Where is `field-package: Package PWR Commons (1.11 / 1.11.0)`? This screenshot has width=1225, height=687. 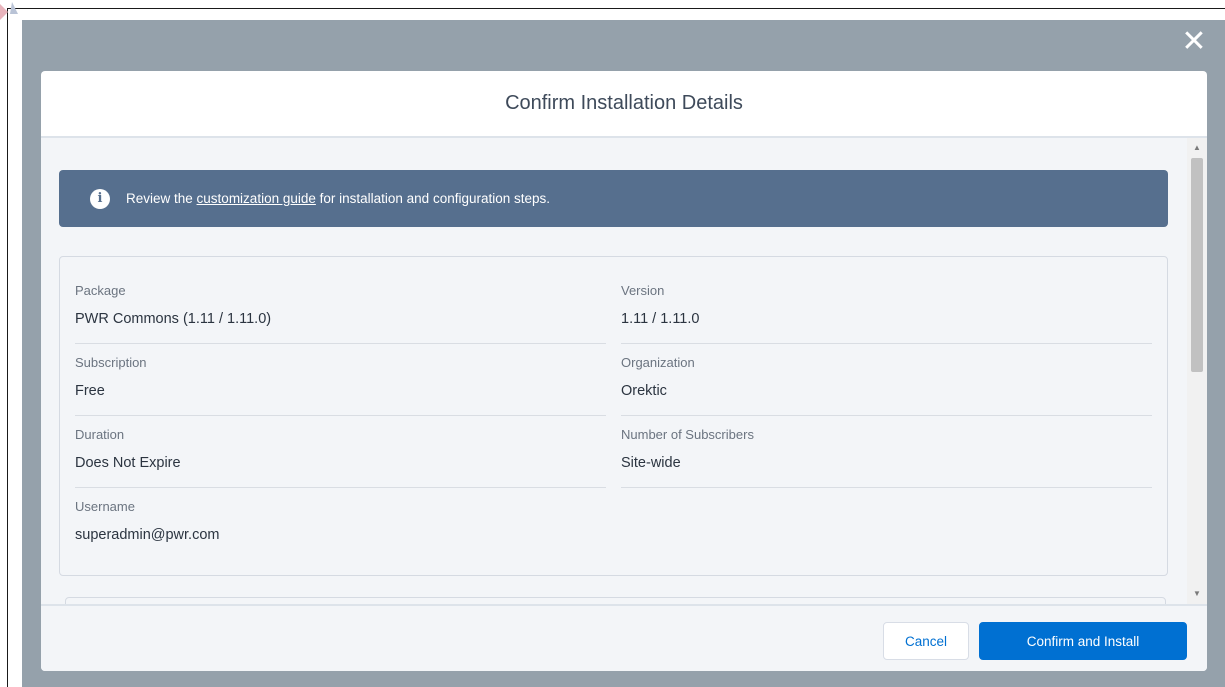 field-package: Package PWR Commons (1.11 / 1.11.0) is located at coordinates (340, 308).